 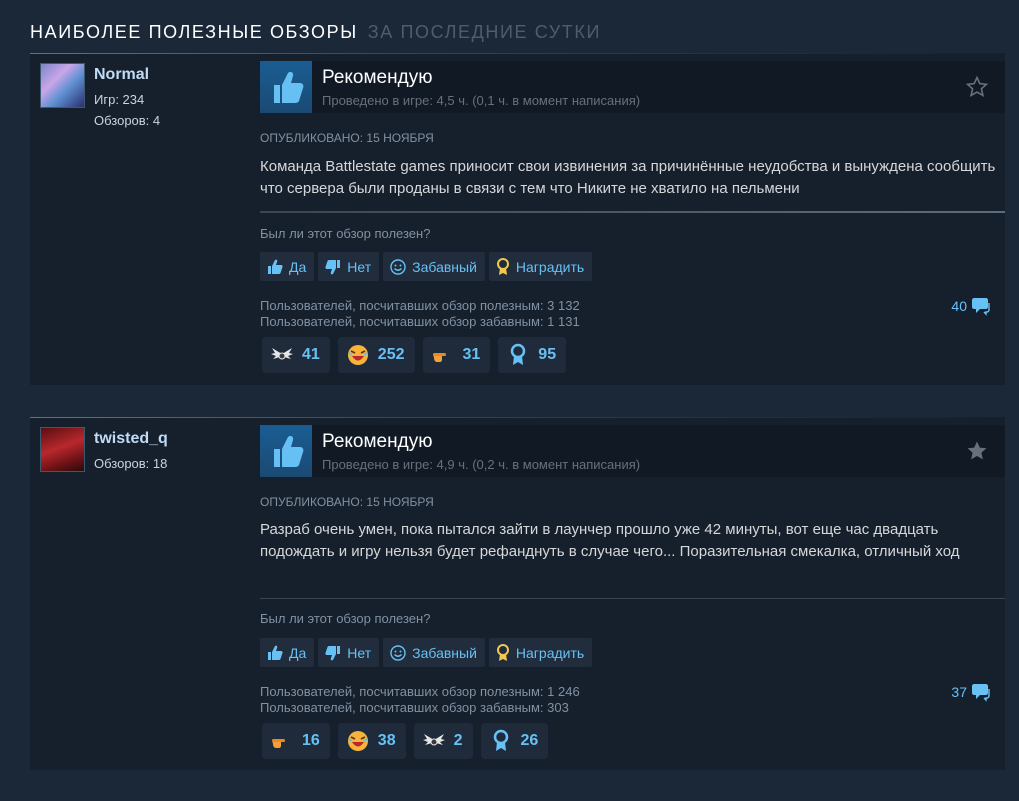 I want to click on award-medal: 95, so click(x=532, y=355).